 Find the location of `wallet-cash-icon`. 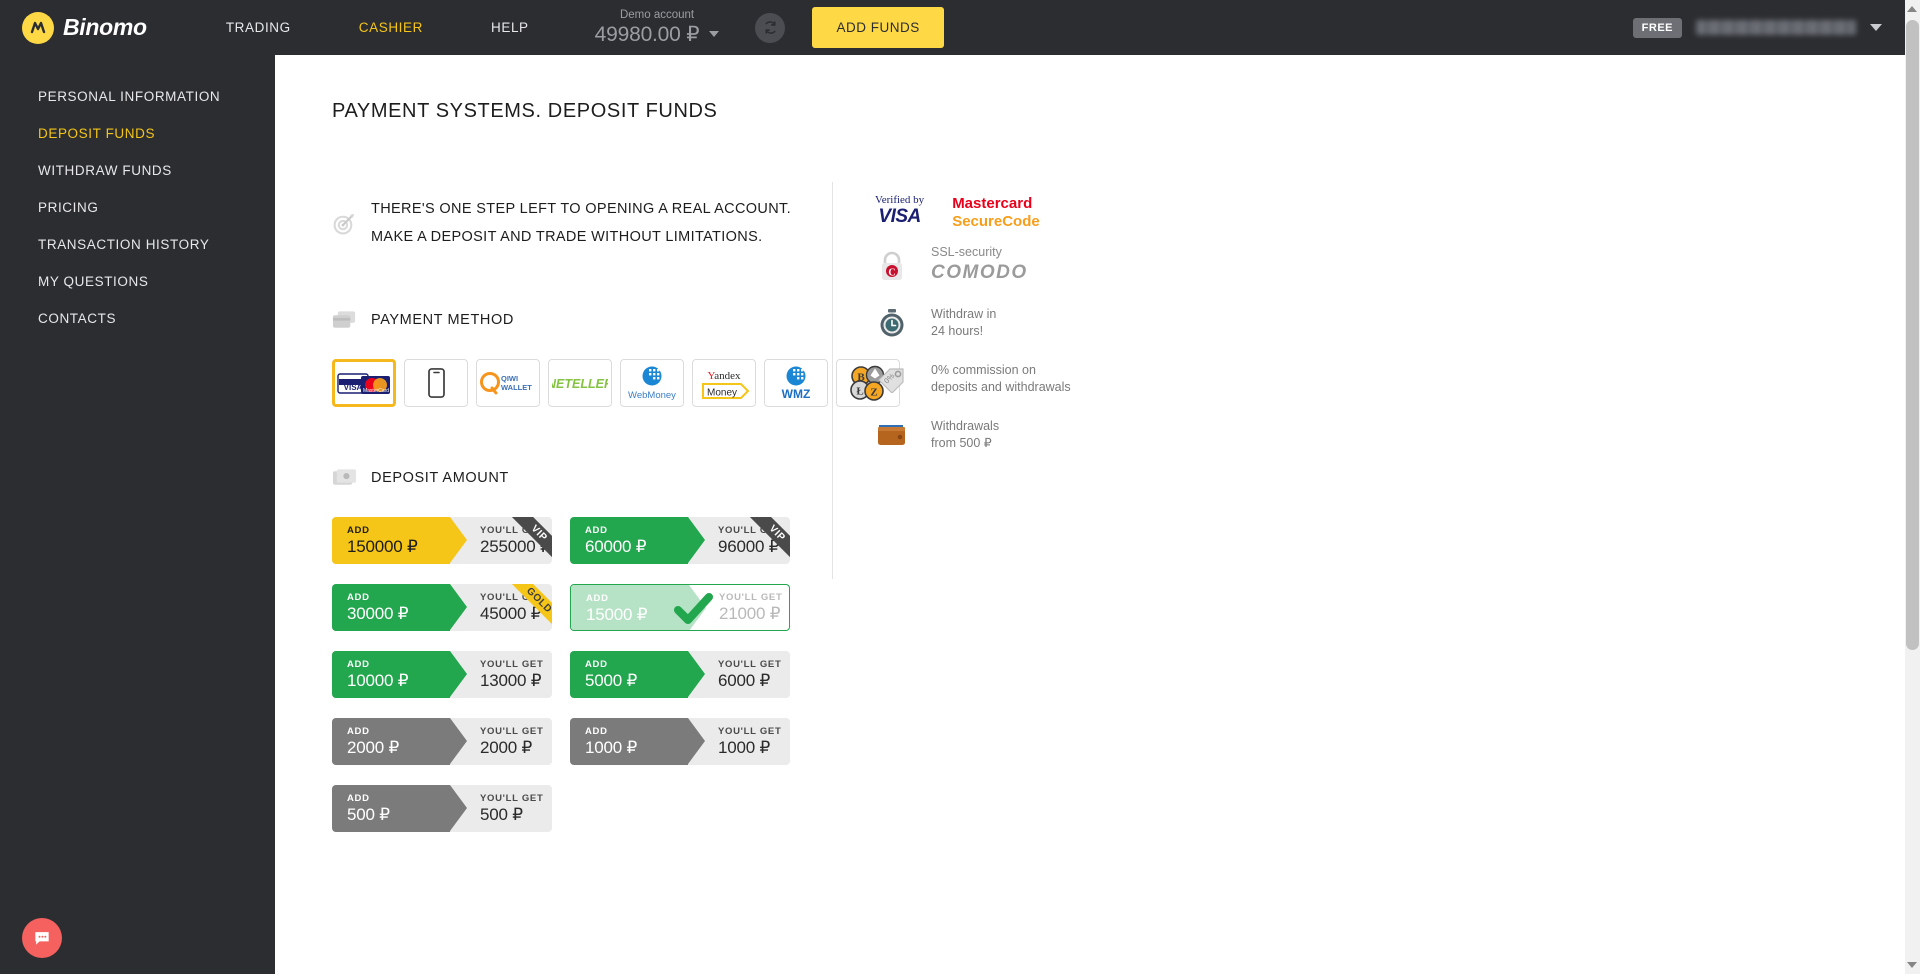

wallet-cash-icon is located at coordinates (344, 477).